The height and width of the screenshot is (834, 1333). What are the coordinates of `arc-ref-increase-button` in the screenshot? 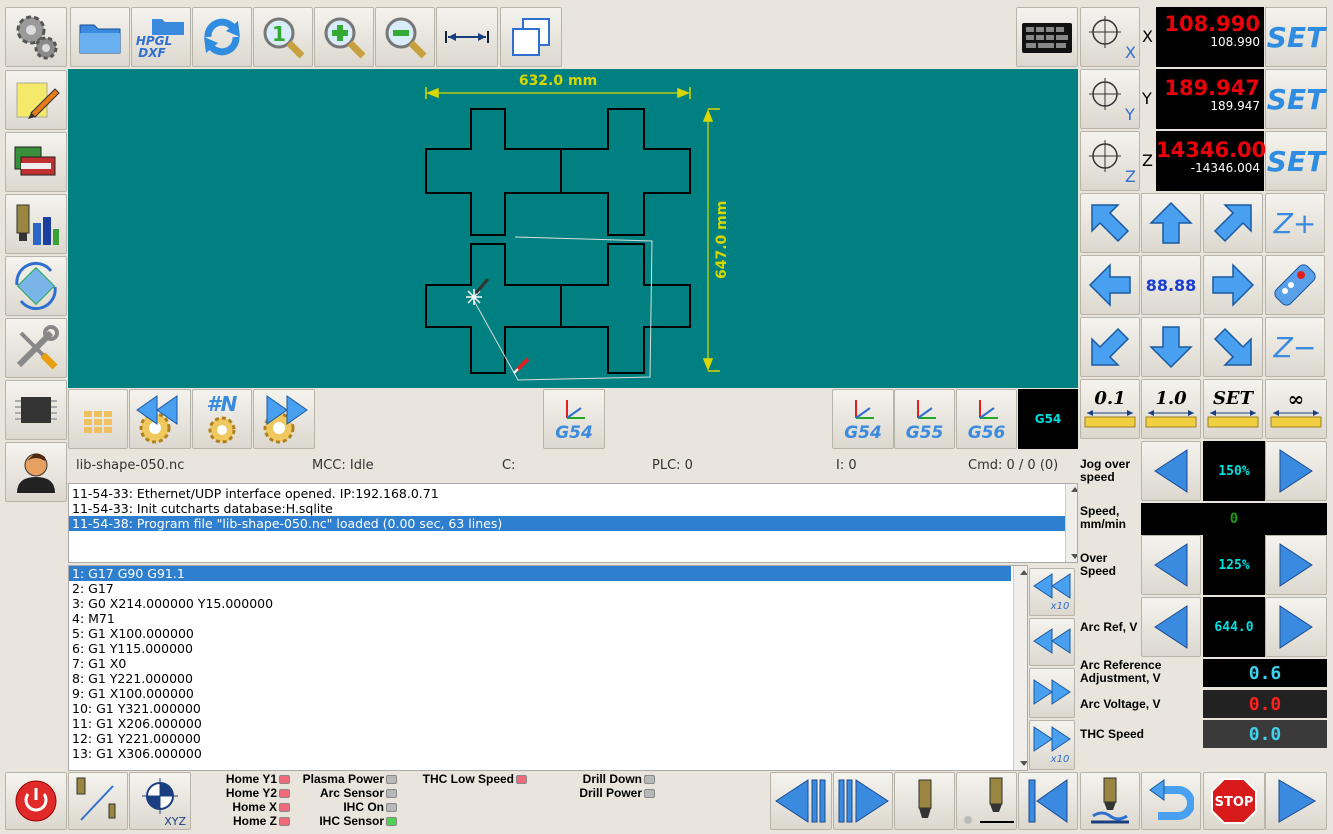 It's located at (1296, 627).